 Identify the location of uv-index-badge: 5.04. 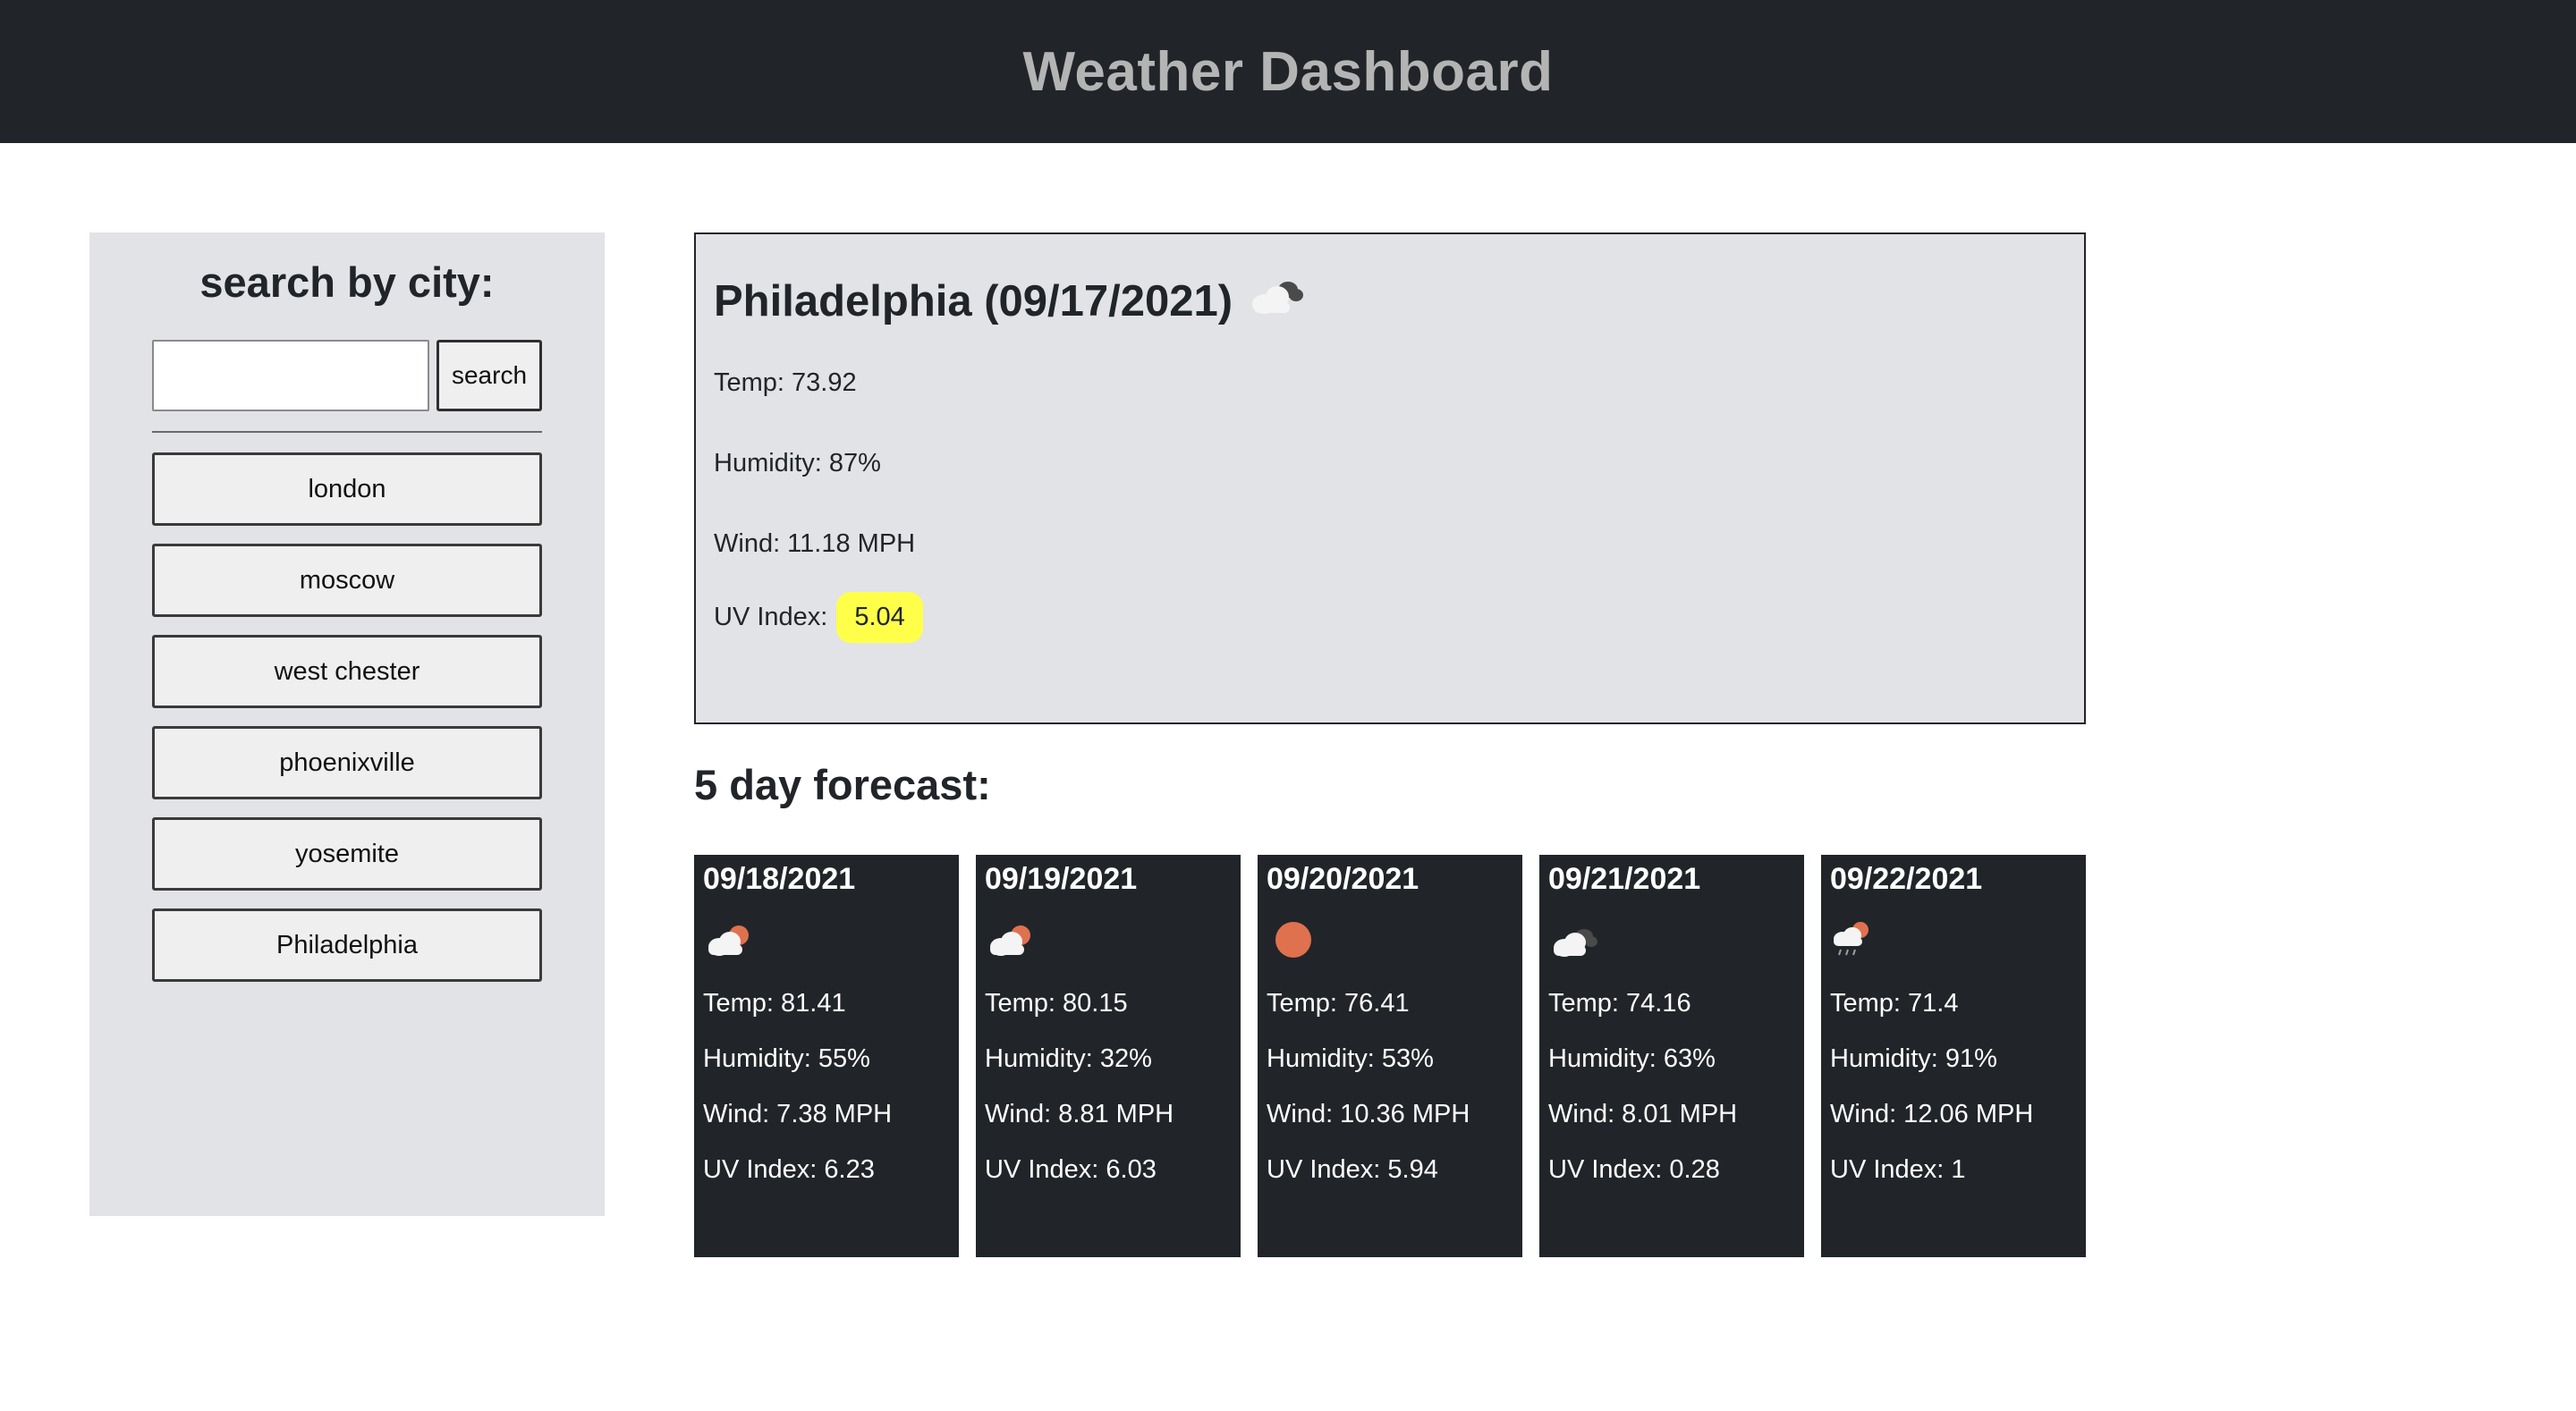
(879, 617).